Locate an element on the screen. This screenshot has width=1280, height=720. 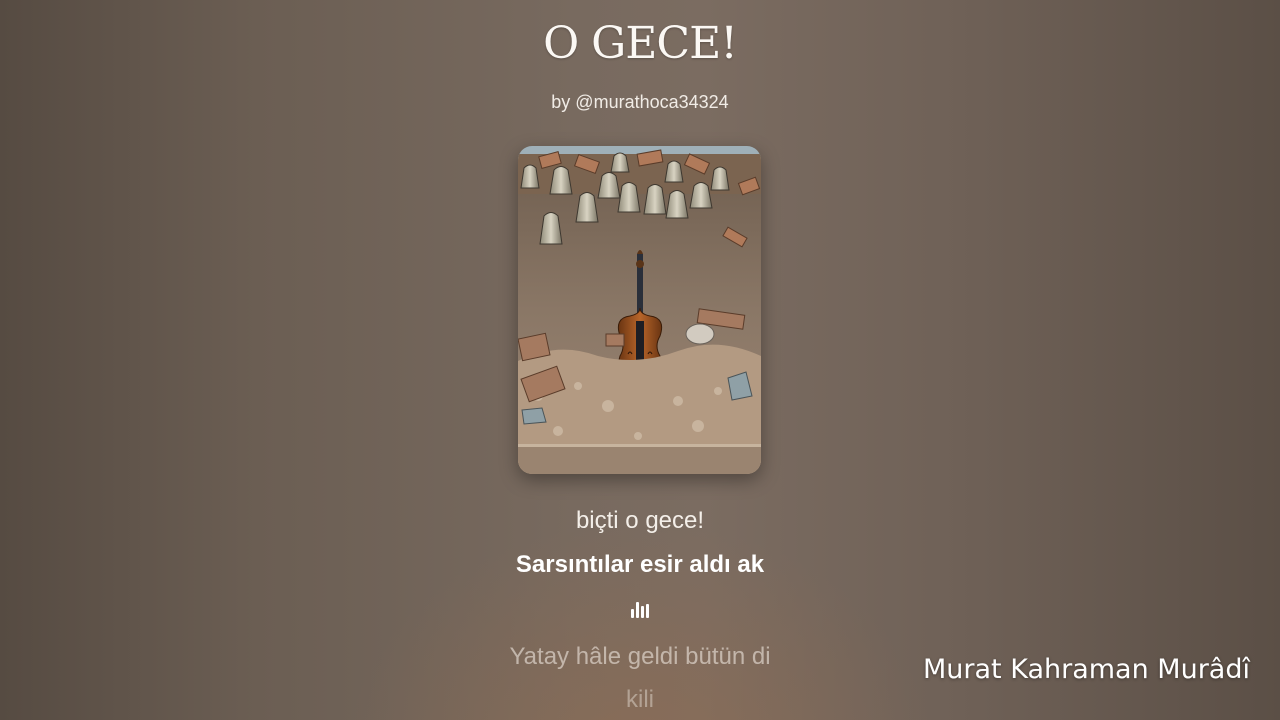
lyric-line-current: Sarsıntılar esir aldı ak is located at coordinates (640, 564).